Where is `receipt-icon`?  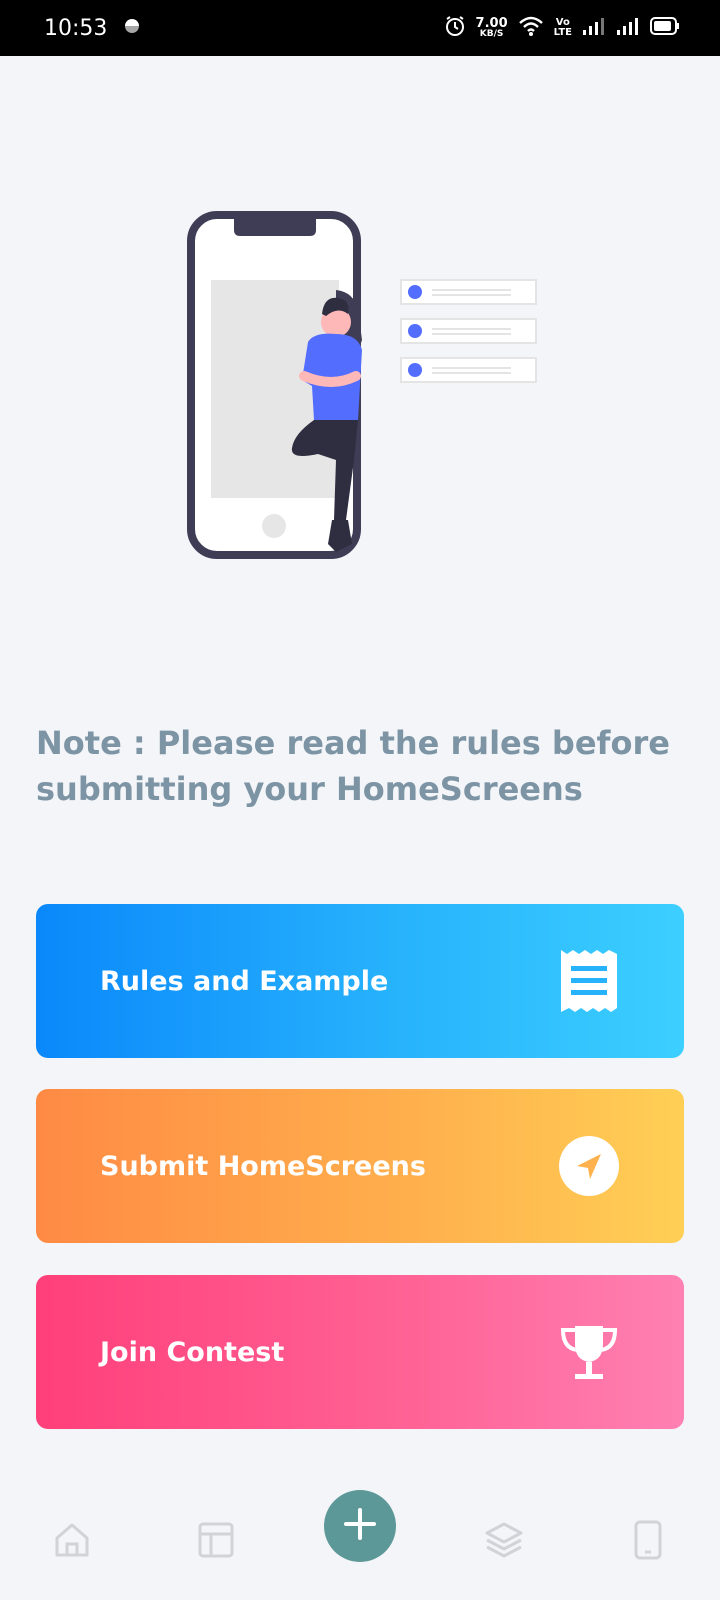
receipt-icon is located at coordinates (589, 981).